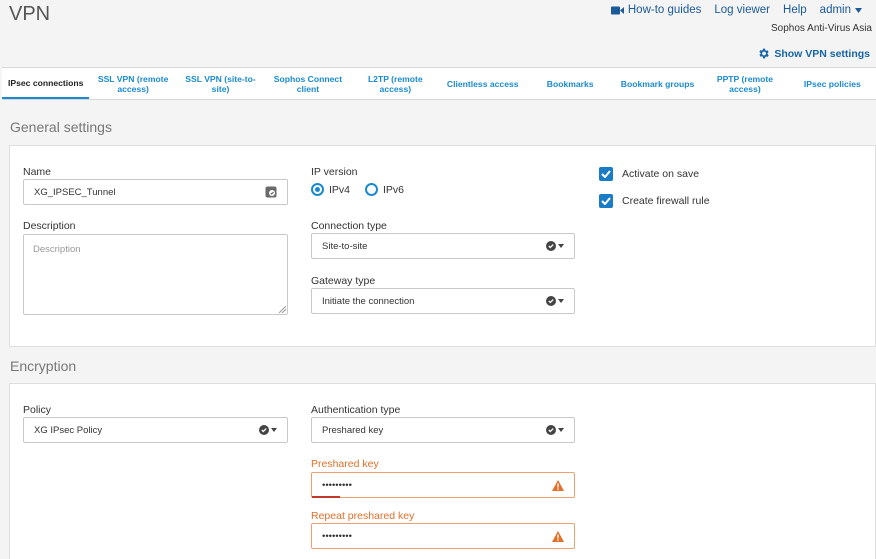 The image size is (876, 559). What do you see at coordinates (368, 301) in the screenshot?
I see `gateway-type-value: Initiate the connection` at bounding box center [368, 301].